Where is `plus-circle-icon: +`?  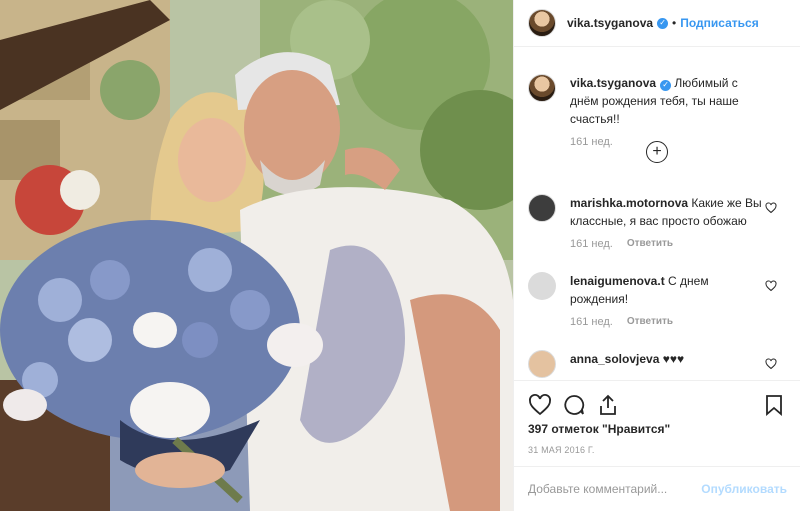 plus-circle-icon: + is located at coordinates (657, 151).